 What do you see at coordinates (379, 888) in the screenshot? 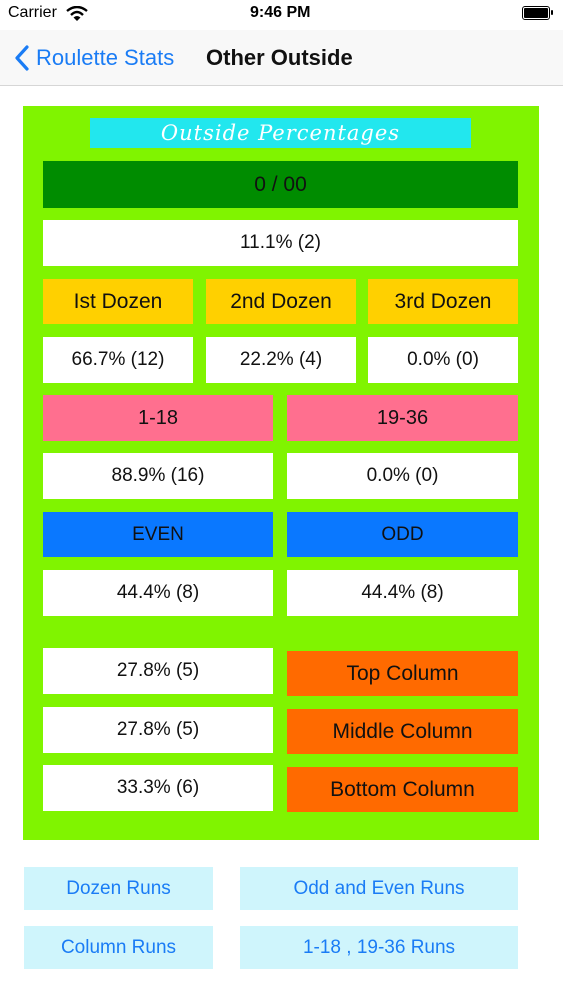
I see `odd-even-runs-button: Odd and Even Runs` at bounding box center [379, 888].